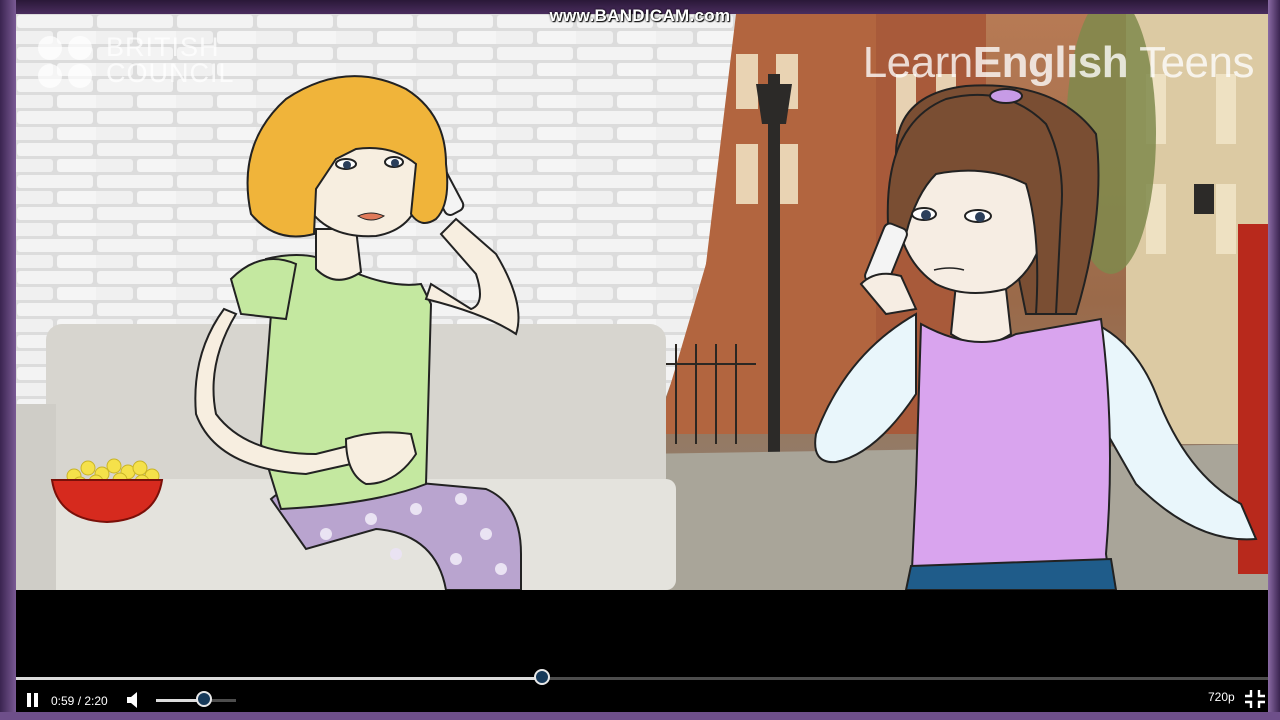  I want to click on learn-english-teens-logo: LearnEnglish Teens, so click(1058, 63).